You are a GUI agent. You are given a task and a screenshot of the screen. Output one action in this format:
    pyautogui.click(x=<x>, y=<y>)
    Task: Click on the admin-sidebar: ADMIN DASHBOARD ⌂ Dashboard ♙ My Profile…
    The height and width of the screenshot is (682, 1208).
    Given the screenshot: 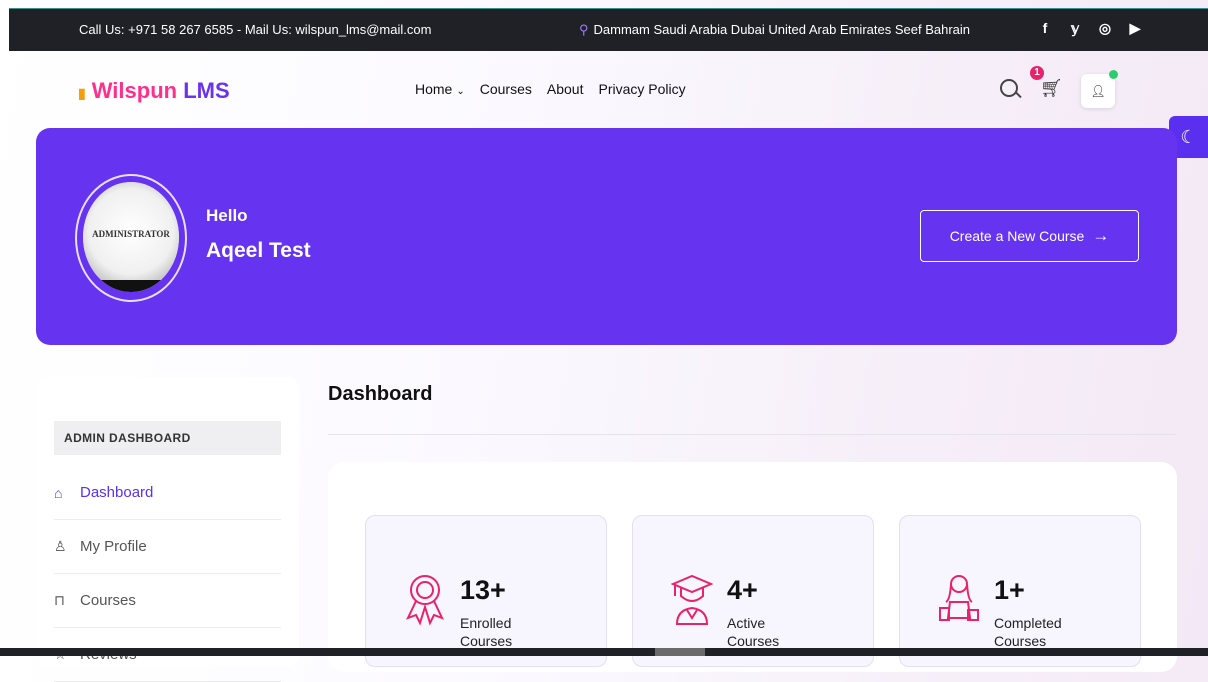 What is the action you would take?
    pyautogui.click(x=167, y=529)
    